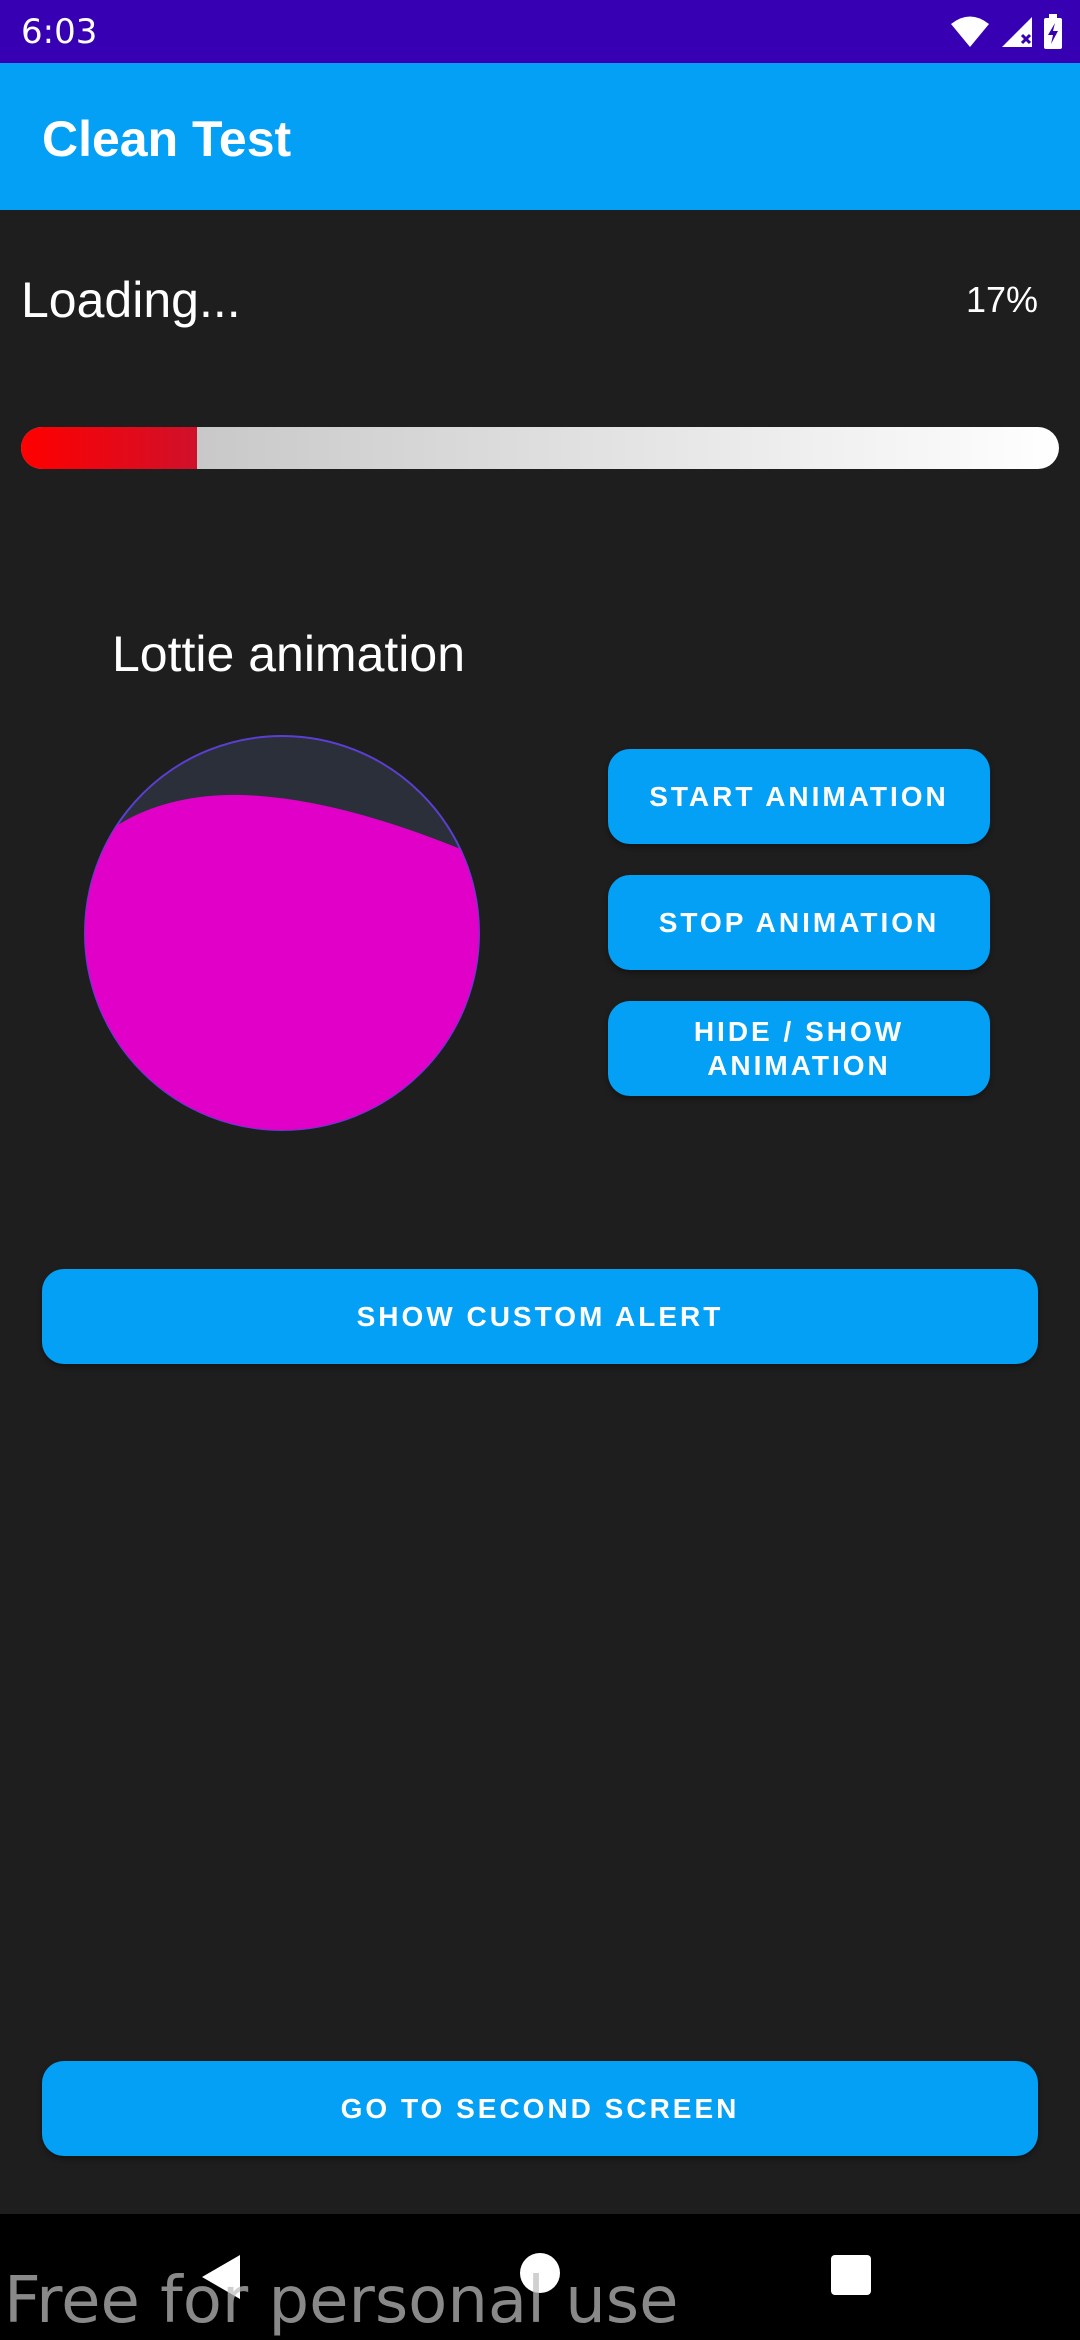  Describe the element at coordinates (1053, 31) in the screenshot. I see `battery-charging-icon` at that location.